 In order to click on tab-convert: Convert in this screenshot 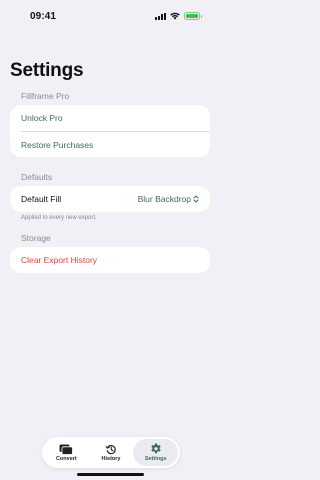, I will do `click(66, 452)`.